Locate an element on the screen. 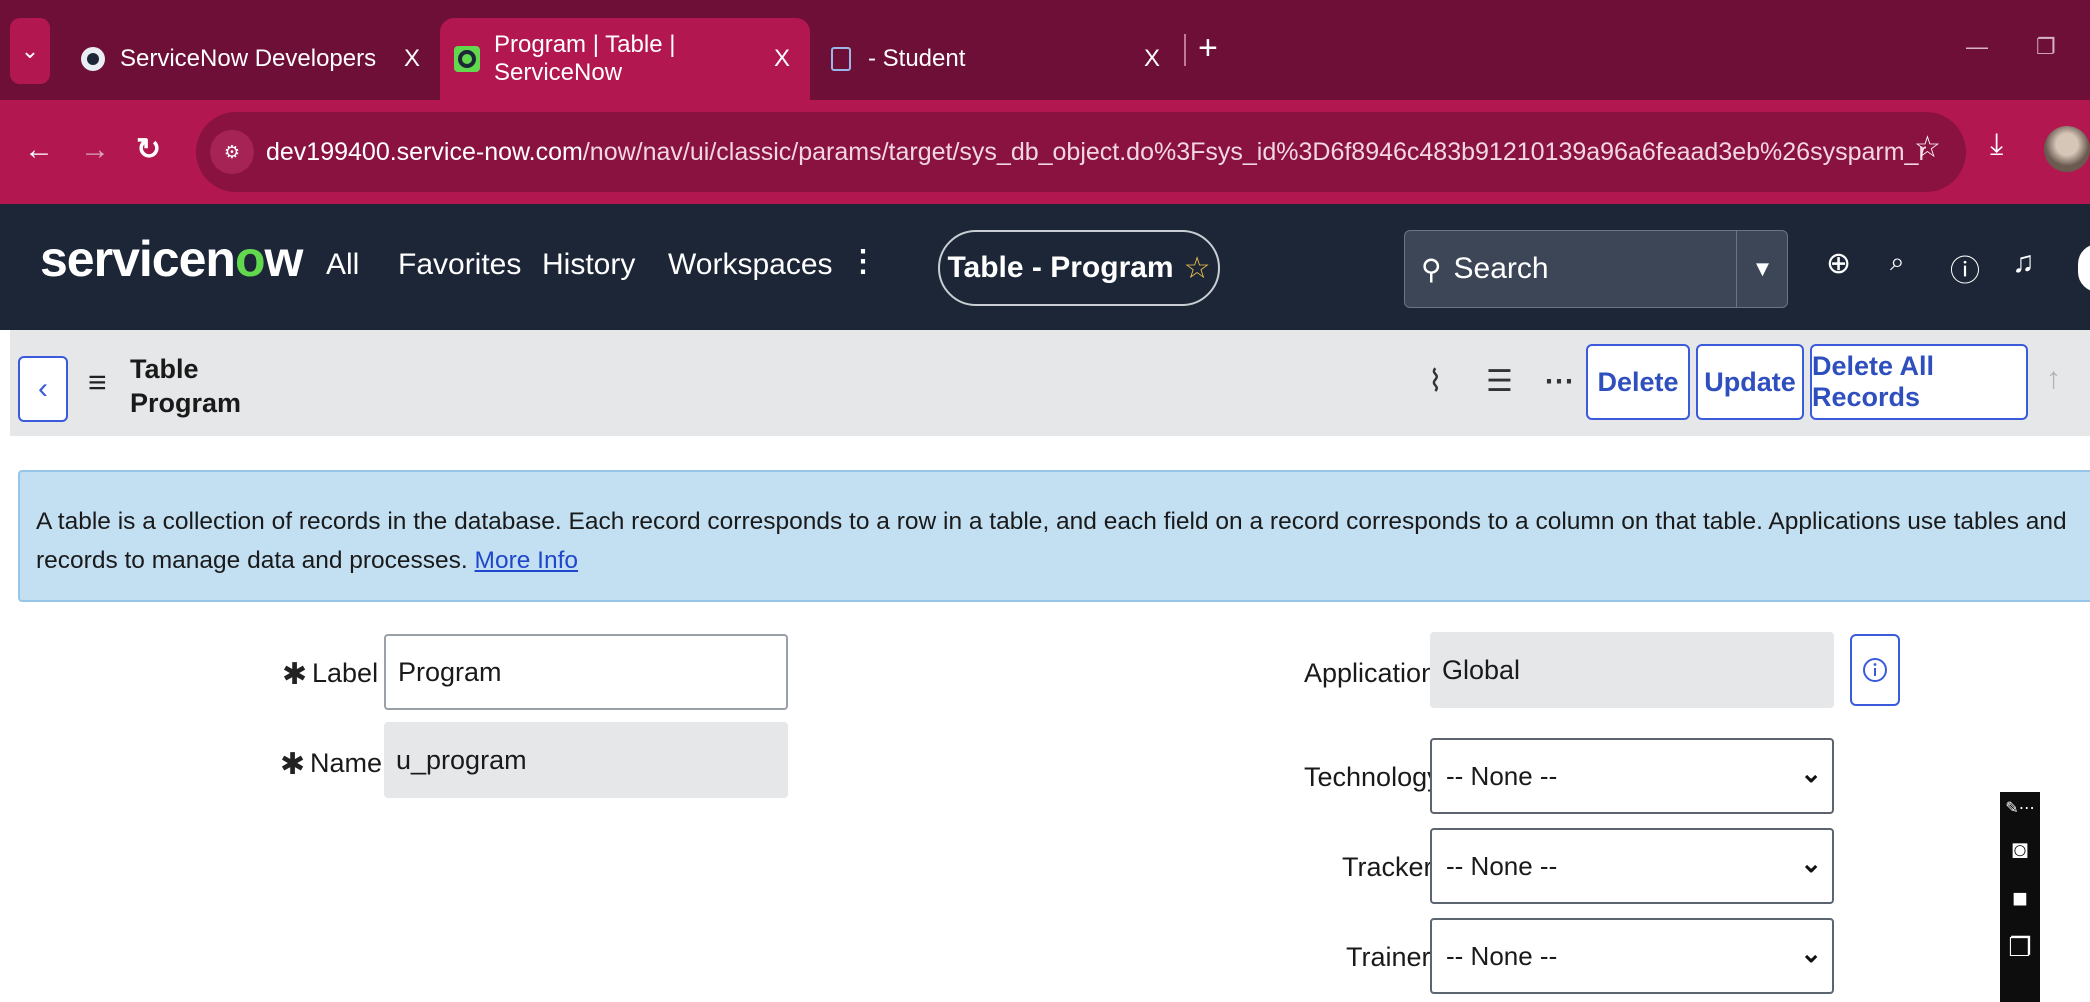 This screenshot has width=2090, height=1002. favorite-star-icon: ☆ is located at coordinates (1197, 268).